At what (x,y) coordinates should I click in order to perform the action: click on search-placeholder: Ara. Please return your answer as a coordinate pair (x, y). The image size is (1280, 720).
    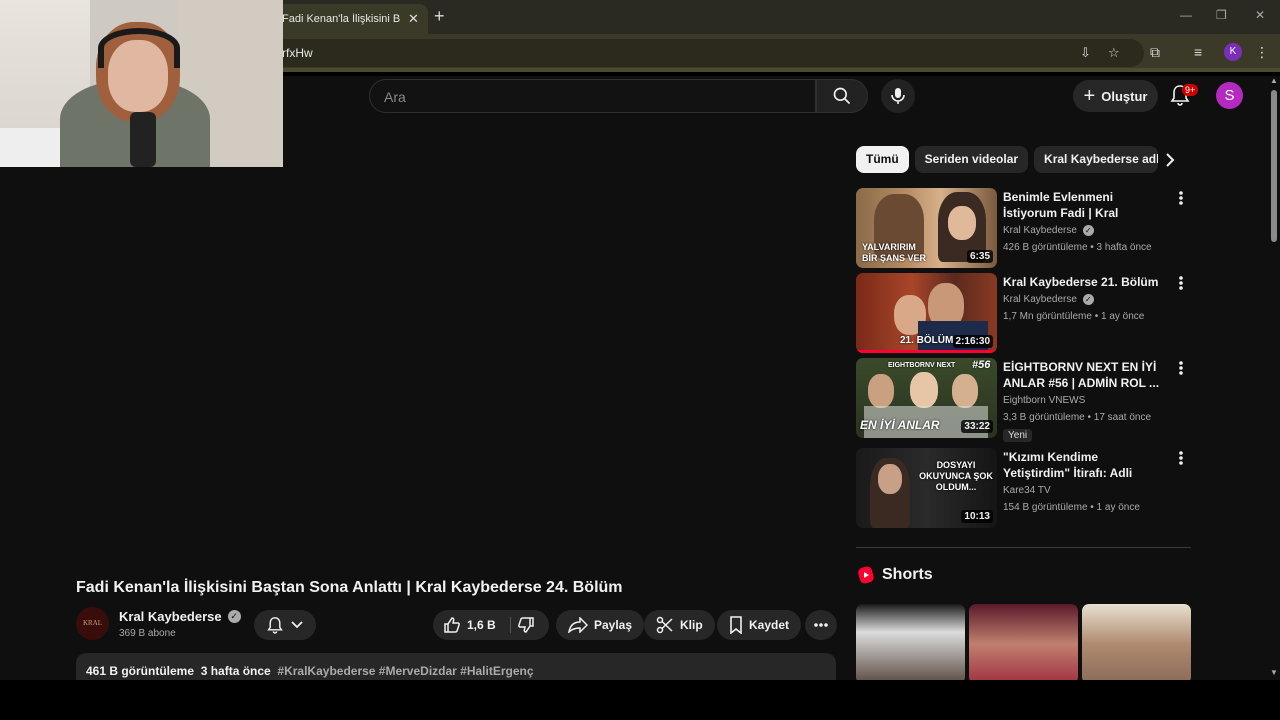
    Looking at the image, I should click on (395, 97).